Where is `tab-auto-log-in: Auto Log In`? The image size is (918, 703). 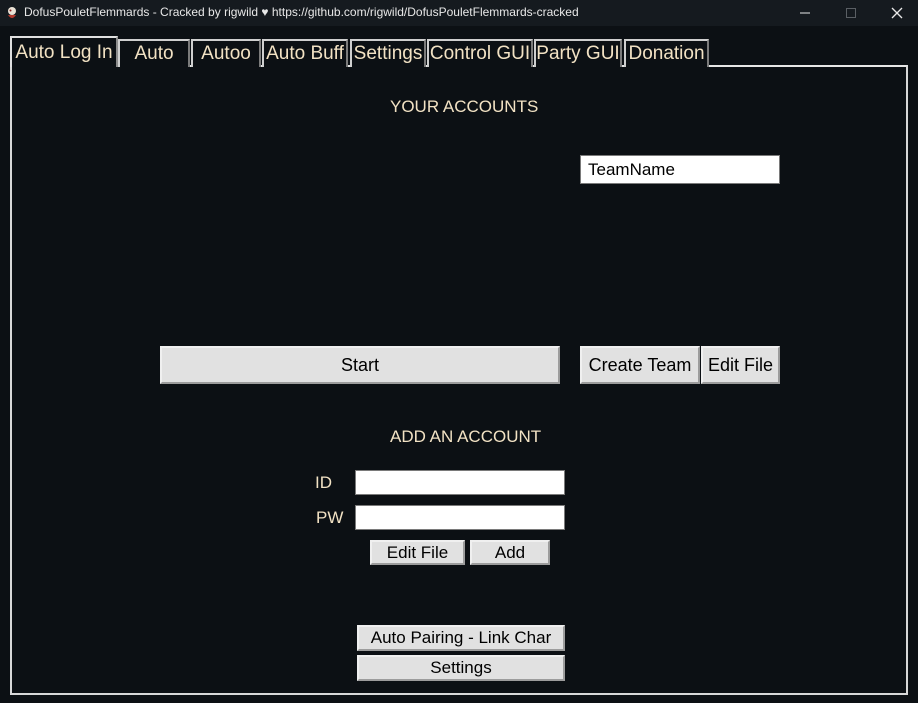 tab-auto-log-in: Auto Log In is located at coordinates (64, 51).